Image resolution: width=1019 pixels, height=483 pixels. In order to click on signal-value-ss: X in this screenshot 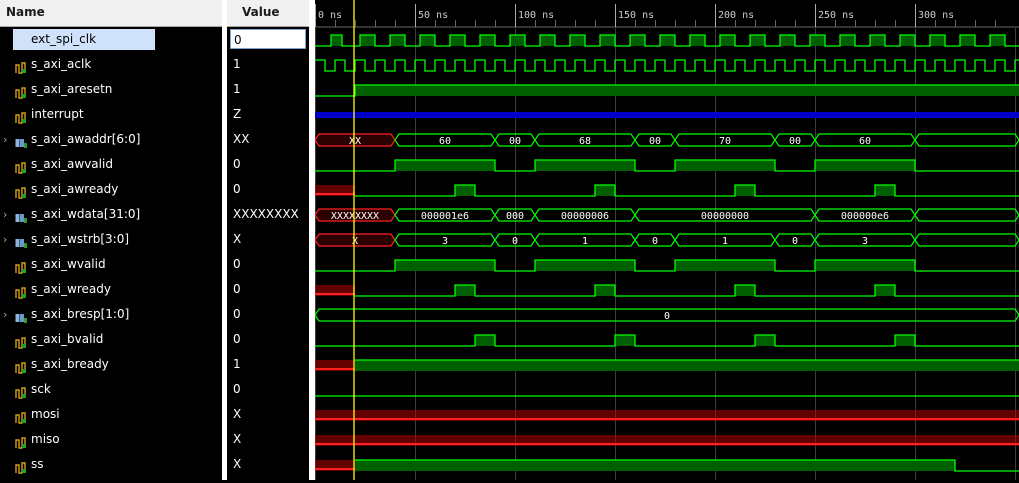, I will do `click(268, 464)`.